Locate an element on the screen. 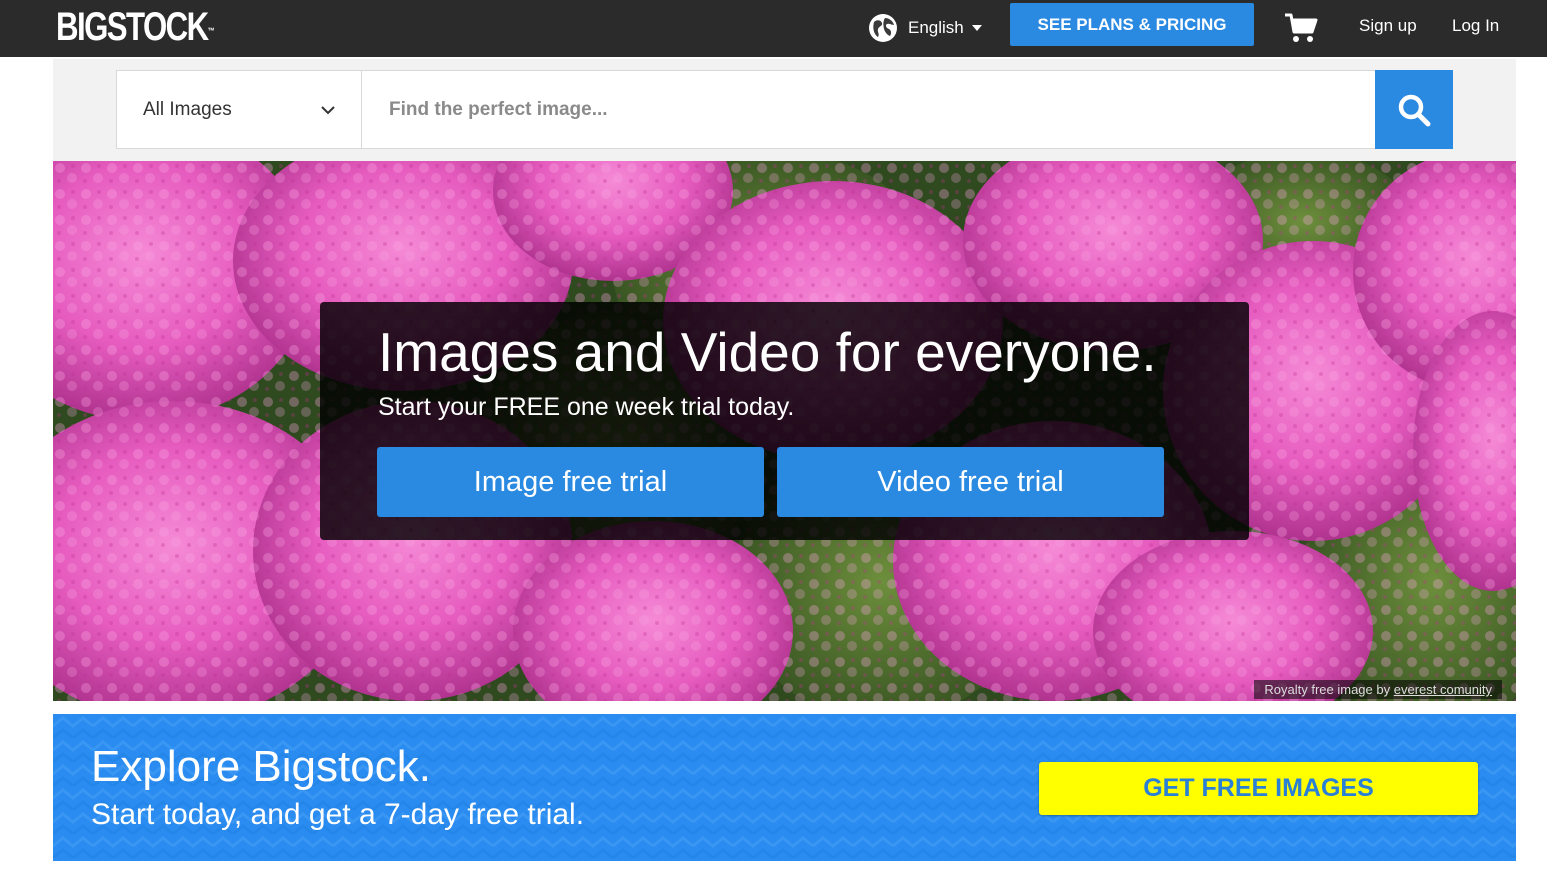 This screenshot has width=1547, height=871. caret-down-icon is located at coordinates (976, 28).